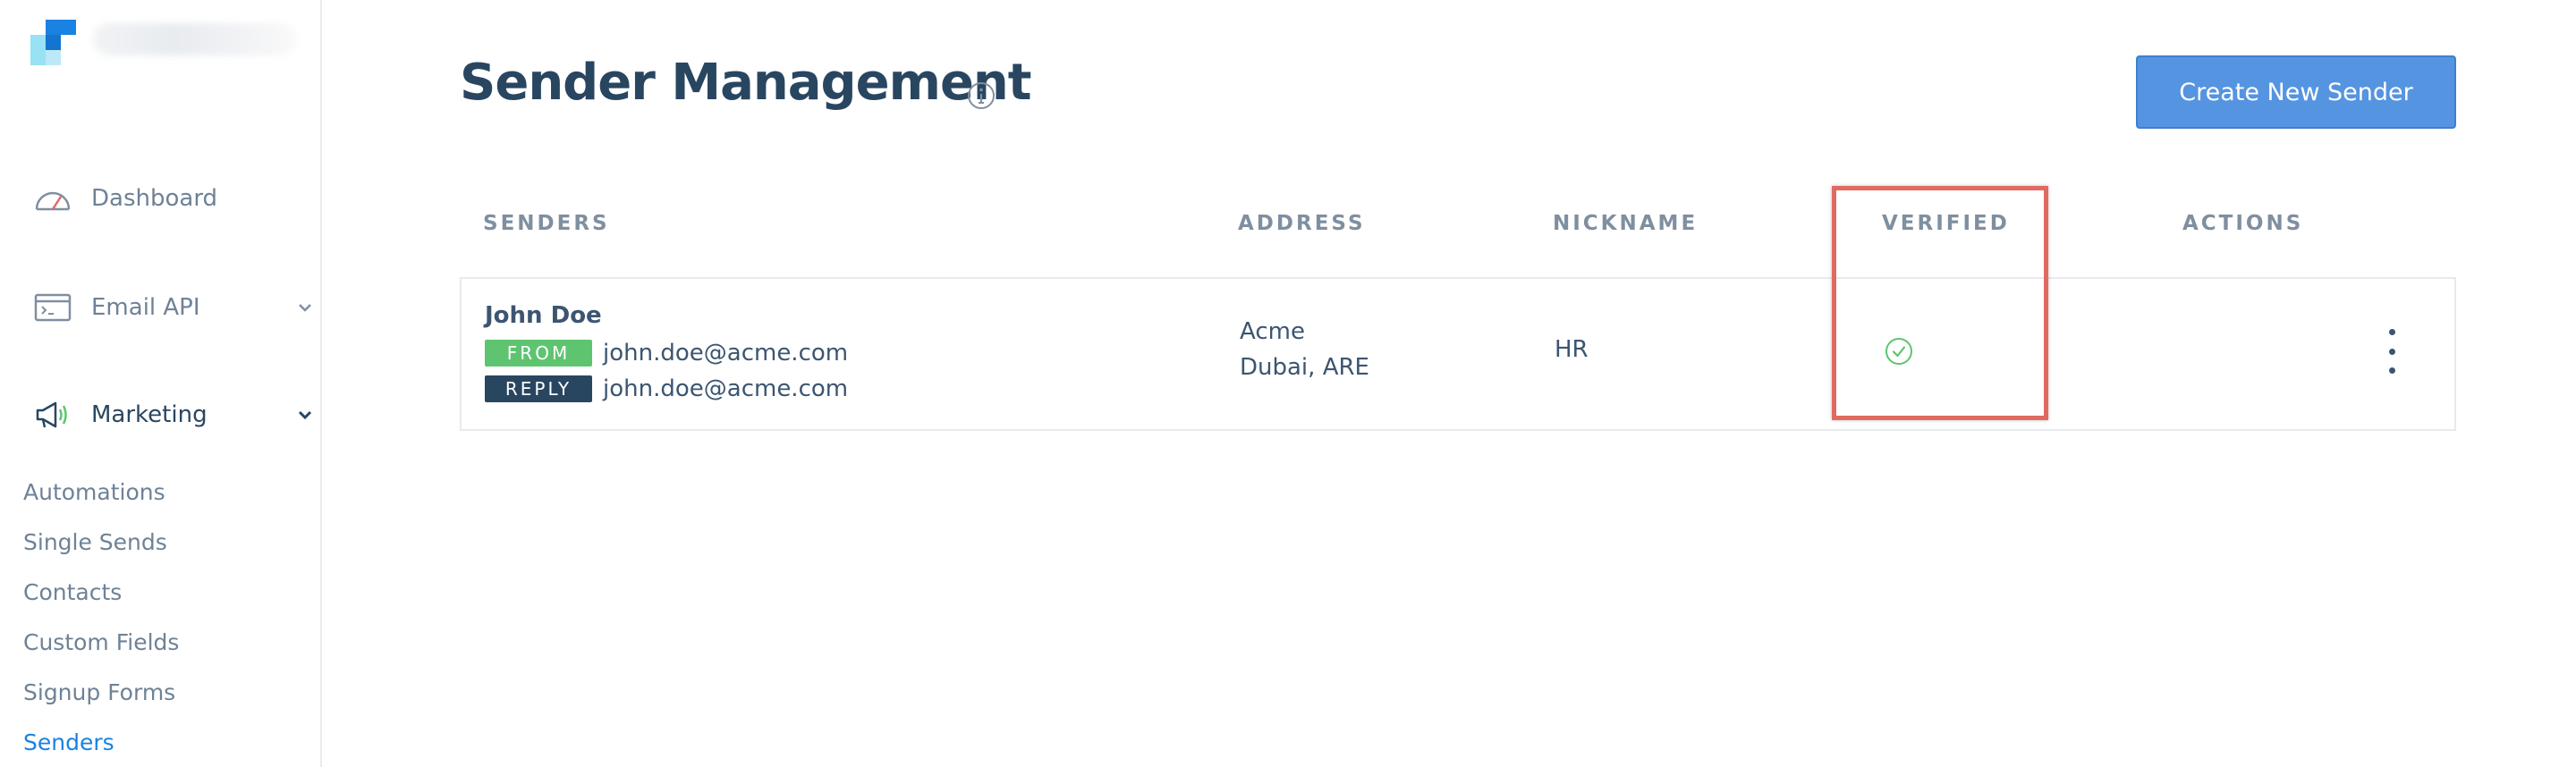 The image size is (2576, 767). I want to click on nav-marketing-label: Marketing, so click(149, 414).